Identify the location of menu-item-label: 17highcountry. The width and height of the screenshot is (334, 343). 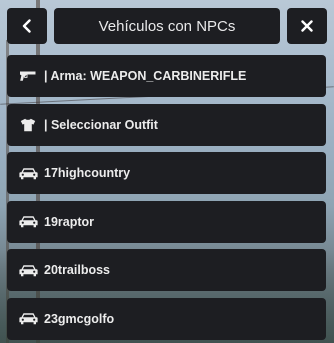
(87, 173).